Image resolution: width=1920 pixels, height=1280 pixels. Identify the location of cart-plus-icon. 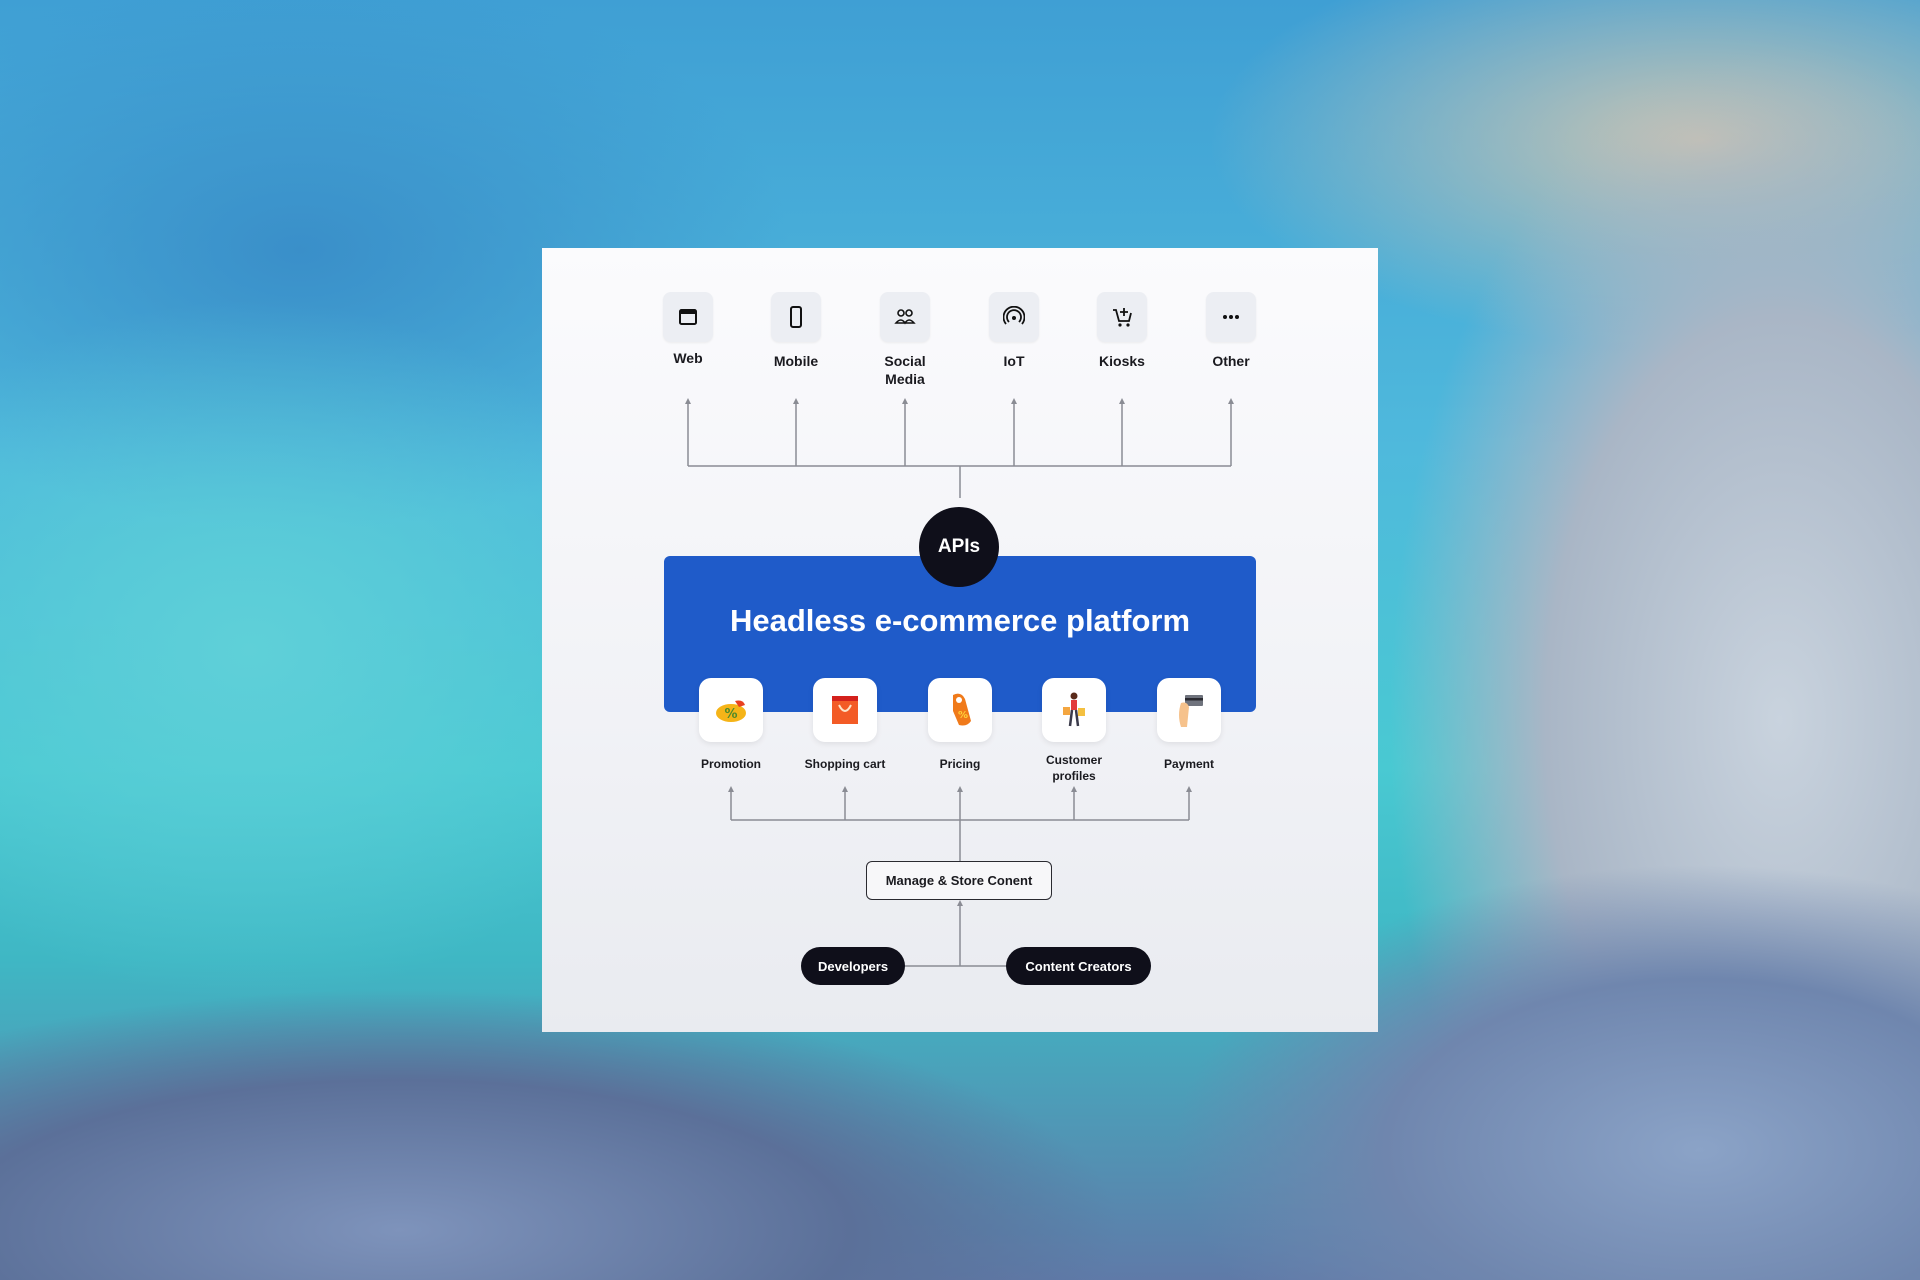
(1122, 317).